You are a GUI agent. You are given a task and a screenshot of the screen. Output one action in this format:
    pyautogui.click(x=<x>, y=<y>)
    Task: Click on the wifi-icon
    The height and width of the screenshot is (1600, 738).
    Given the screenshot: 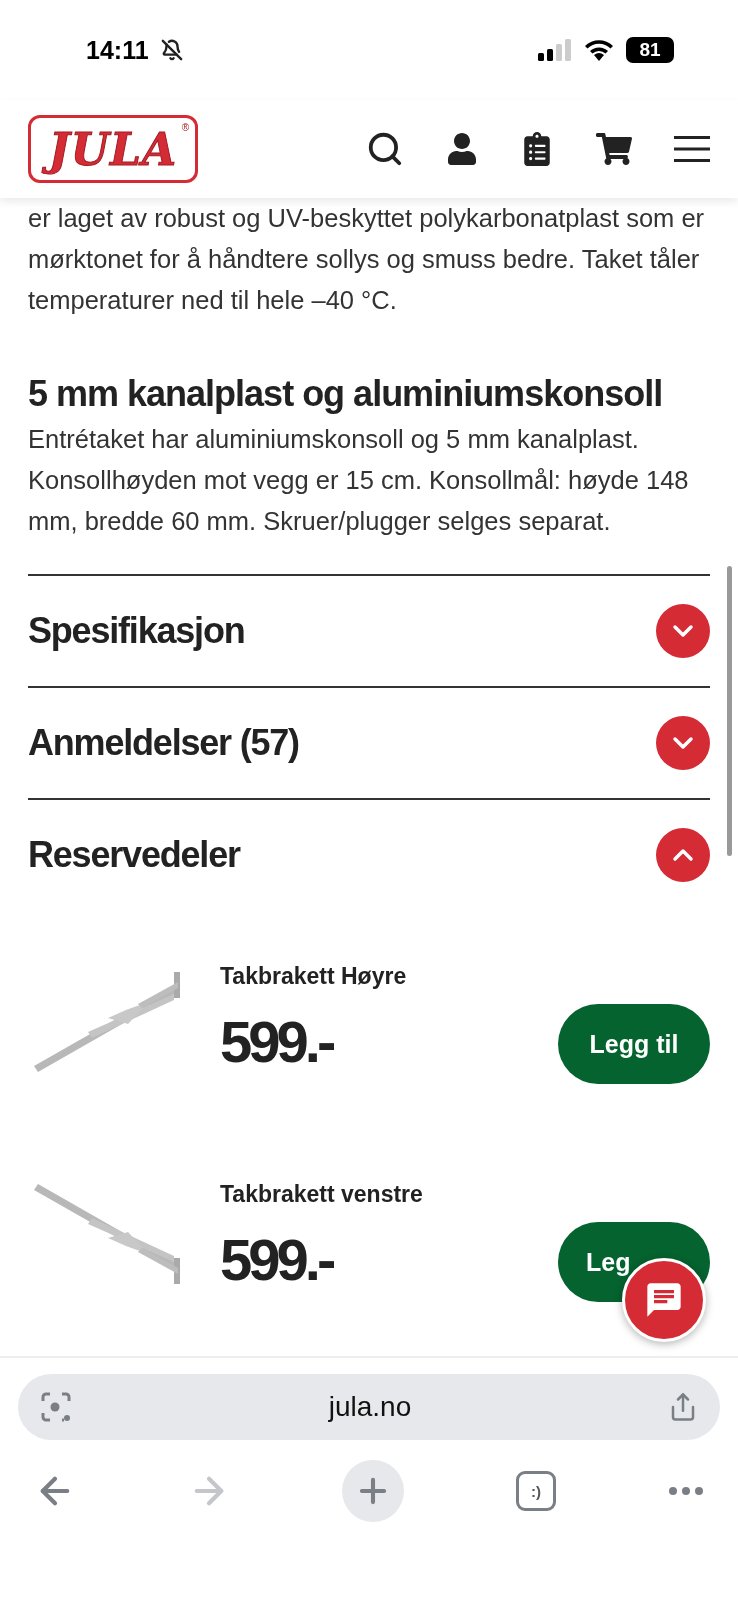 What is the action you would take?
    pyautogui.click(x=599, y=50)
    